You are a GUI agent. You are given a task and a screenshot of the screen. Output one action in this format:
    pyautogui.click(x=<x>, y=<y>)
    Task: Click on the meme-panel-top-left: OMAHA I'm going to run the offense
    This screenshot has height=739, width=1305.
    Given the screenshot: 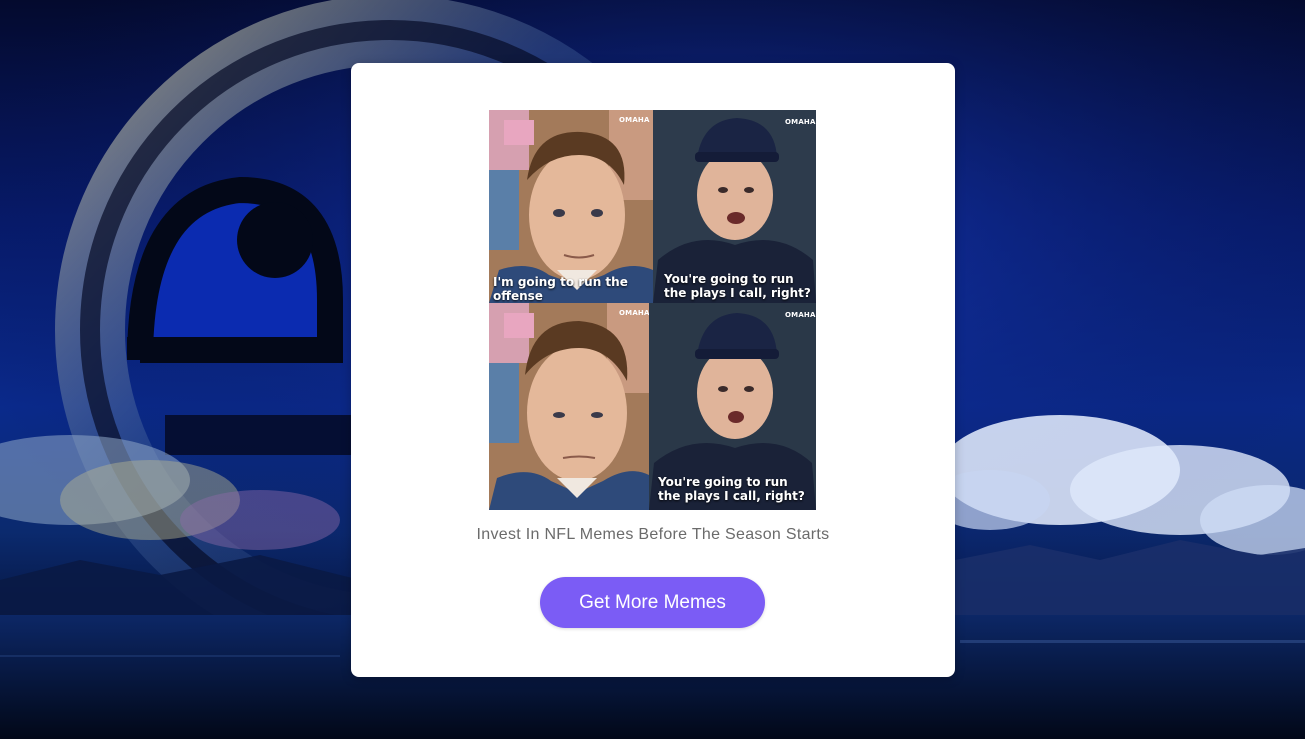 What is the action you would take?
    pyautogui.click(x=571, y=206)
    